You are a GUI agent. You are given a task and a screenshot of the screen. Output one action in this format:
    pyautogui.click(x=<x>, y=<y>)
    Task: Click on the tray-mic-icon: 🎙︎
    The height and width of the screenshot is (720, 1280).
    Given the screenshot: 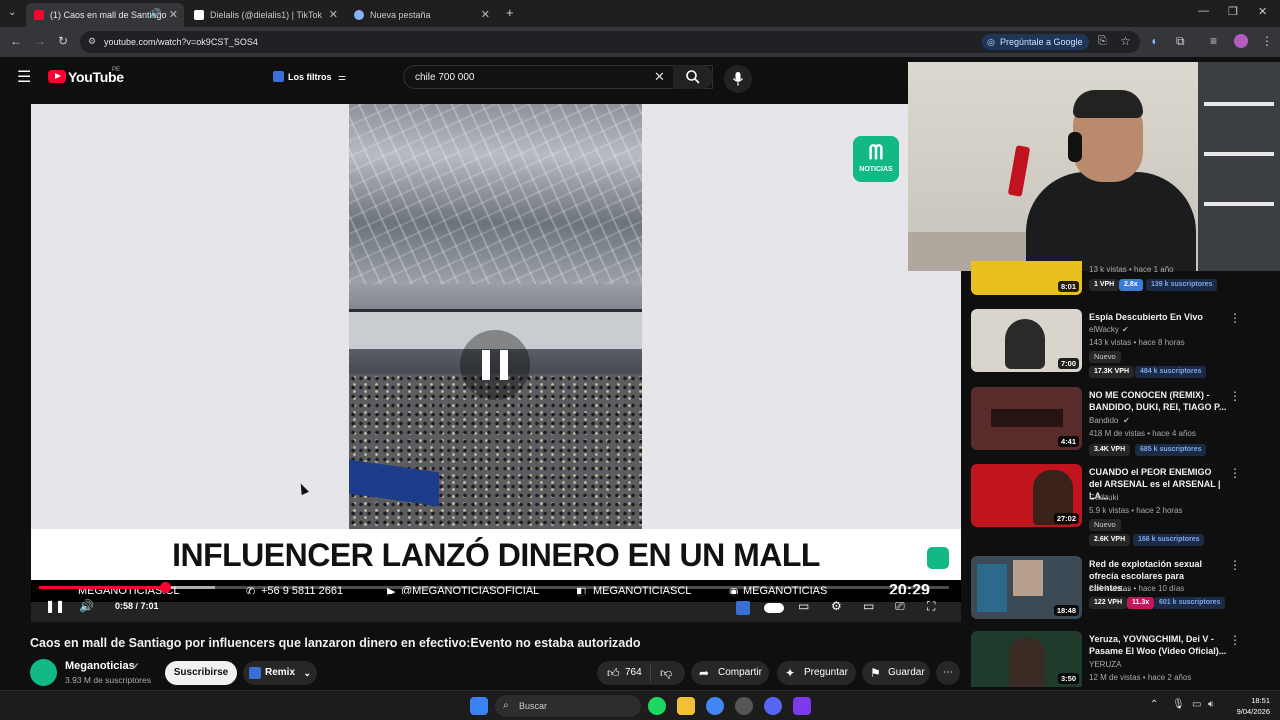 What is the action you would take?
    pyautogui.click(x=1178, y=704)
    